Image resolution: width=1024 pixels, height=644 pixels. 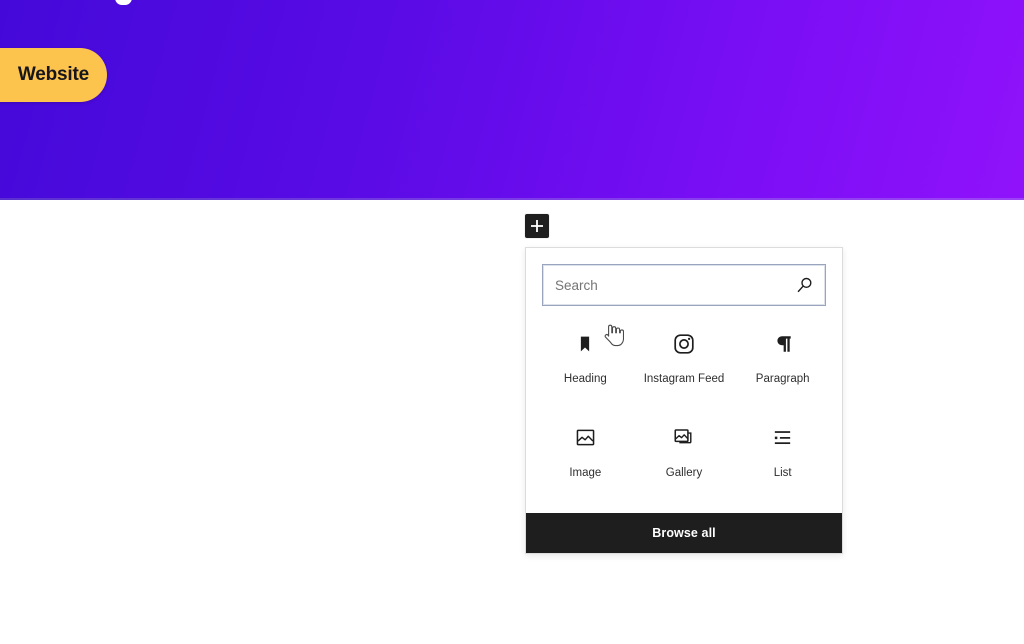 What do you see at coordinates (585, 344) in the screenshot?
I see `heading-bookmark-icon` at bounding box center [585, 344].